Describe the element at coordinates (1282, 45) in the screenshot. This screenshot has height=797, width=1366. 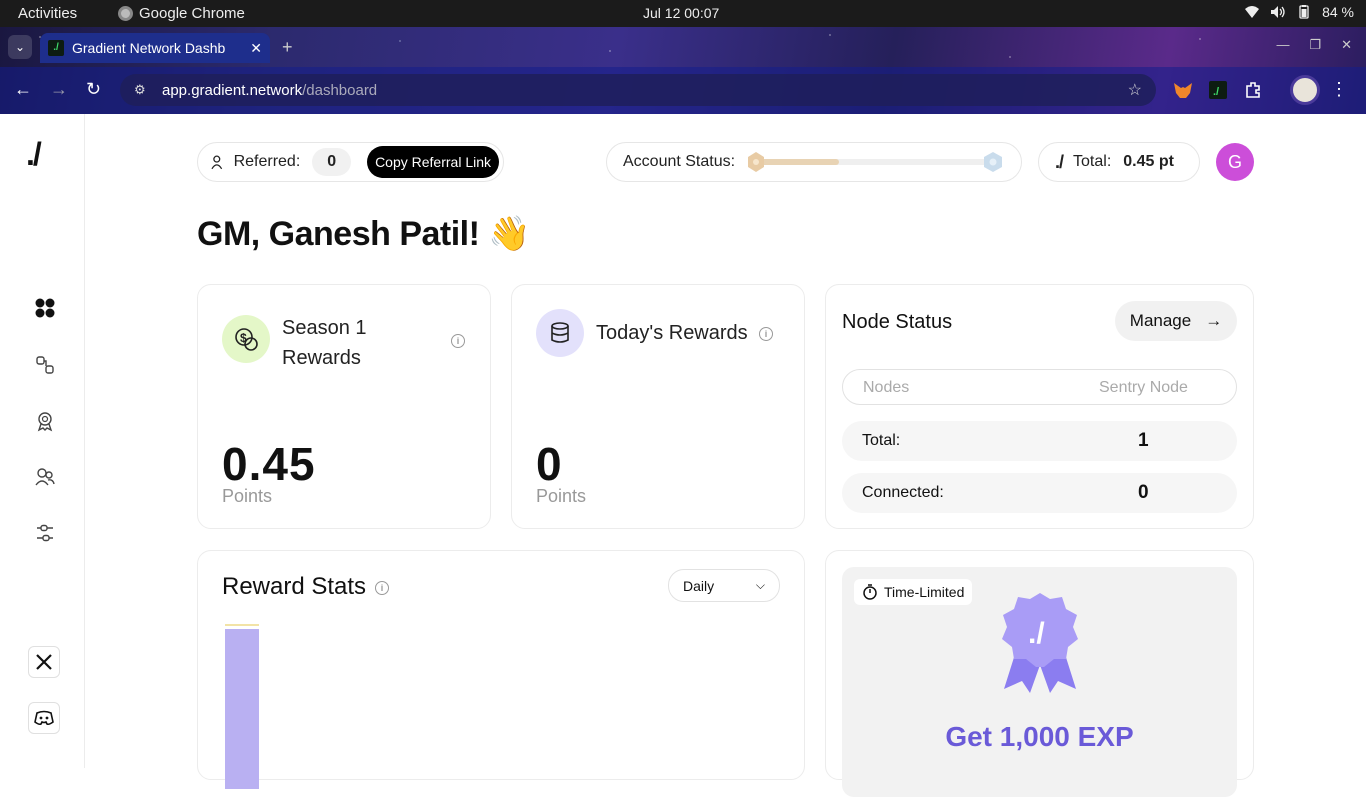
I see `minimize-icon: —` at that location.